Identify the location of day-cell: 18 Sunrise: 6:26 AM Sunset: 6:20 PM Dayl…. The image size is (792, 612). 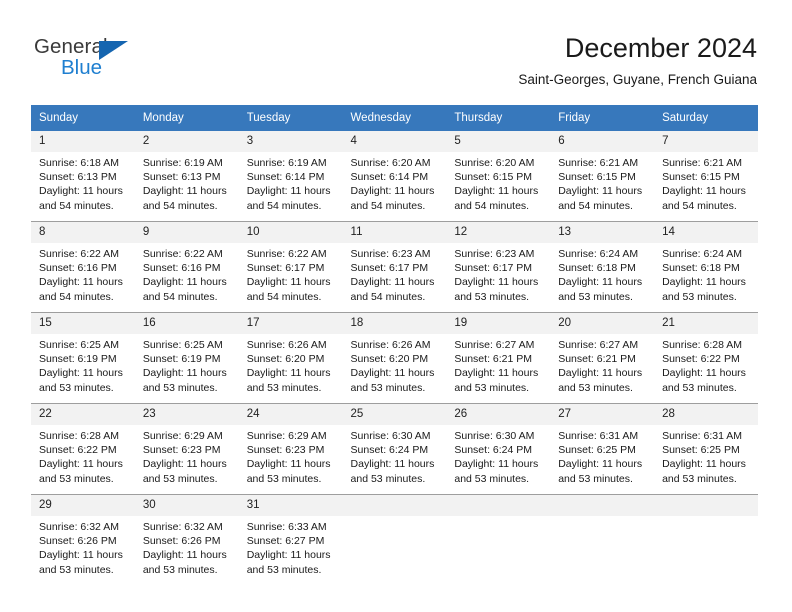
(394, 358).